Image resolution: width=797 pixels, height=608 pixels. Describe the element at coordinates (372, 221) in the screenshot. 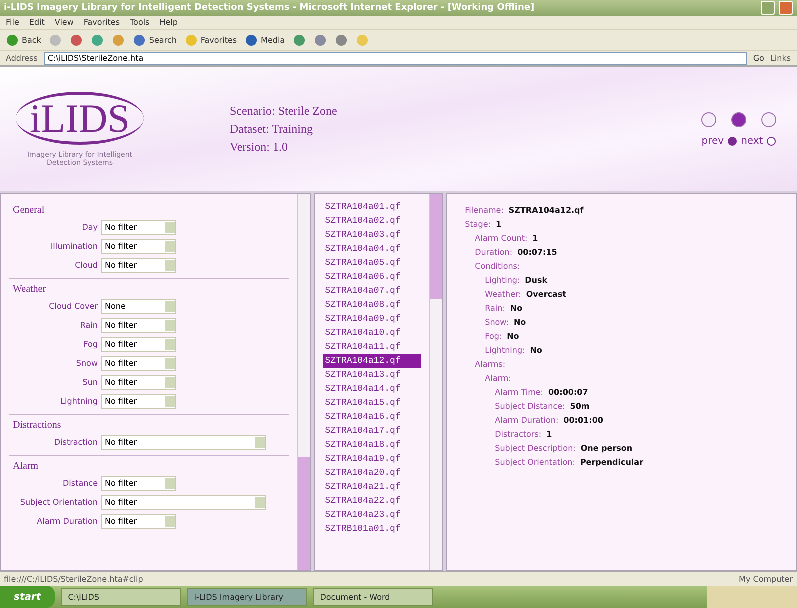

I see `clip-item: SZTRA104a02.qf` at that location.